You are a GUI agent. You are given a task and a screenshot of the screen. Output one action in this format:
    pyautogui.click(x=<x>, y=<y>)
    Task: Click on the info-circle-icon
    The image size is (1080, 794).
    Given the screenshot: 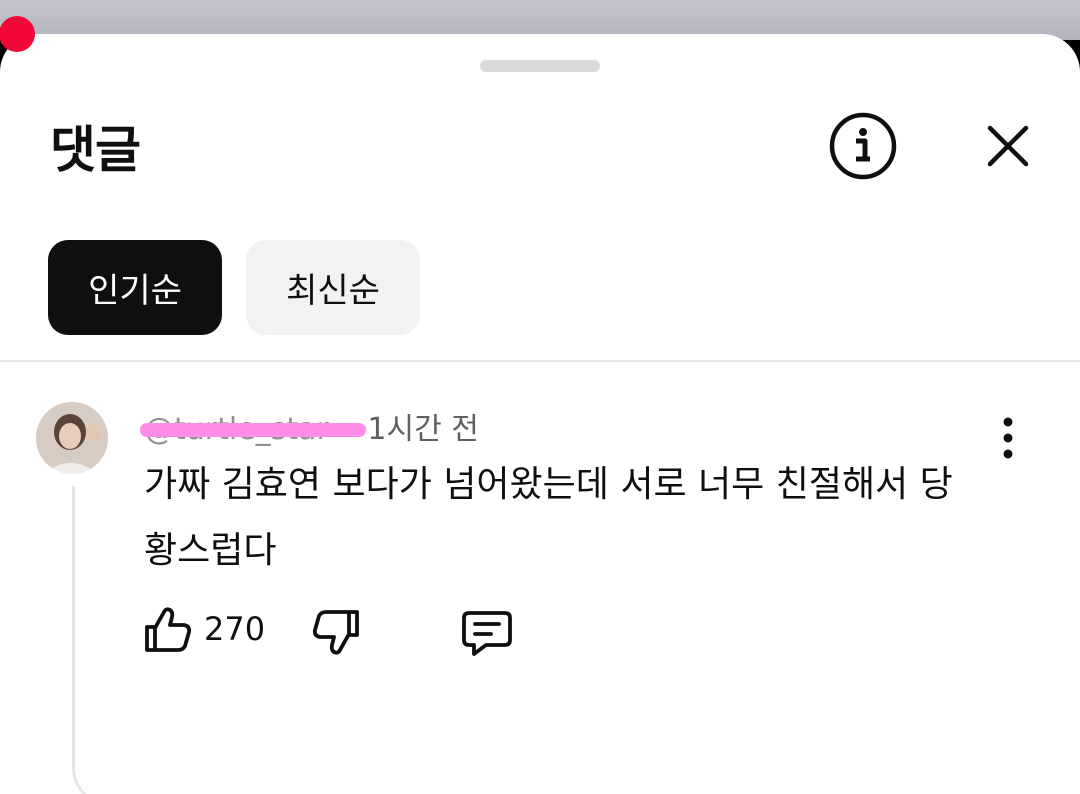 What is the action you would take?
    pyautogui.click(x=863, y=146)
    